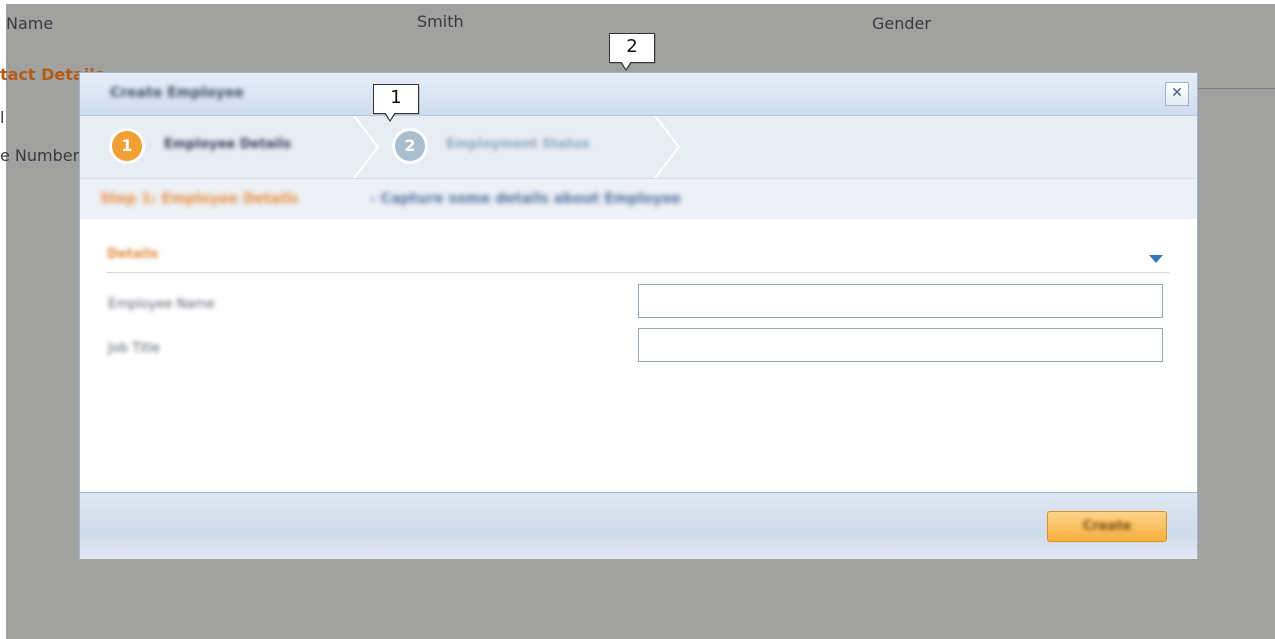  I want to click on callout-2: 2, so click(632, 52).